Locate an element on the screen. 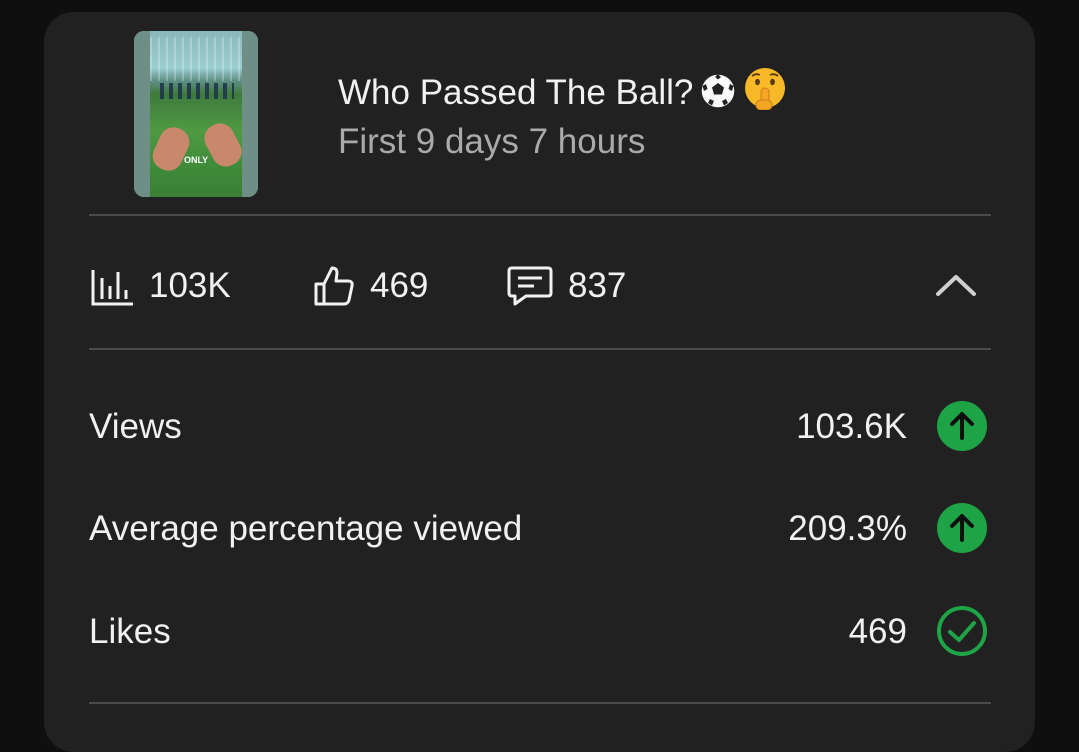  divider-top is located at coordinates (540, 215).